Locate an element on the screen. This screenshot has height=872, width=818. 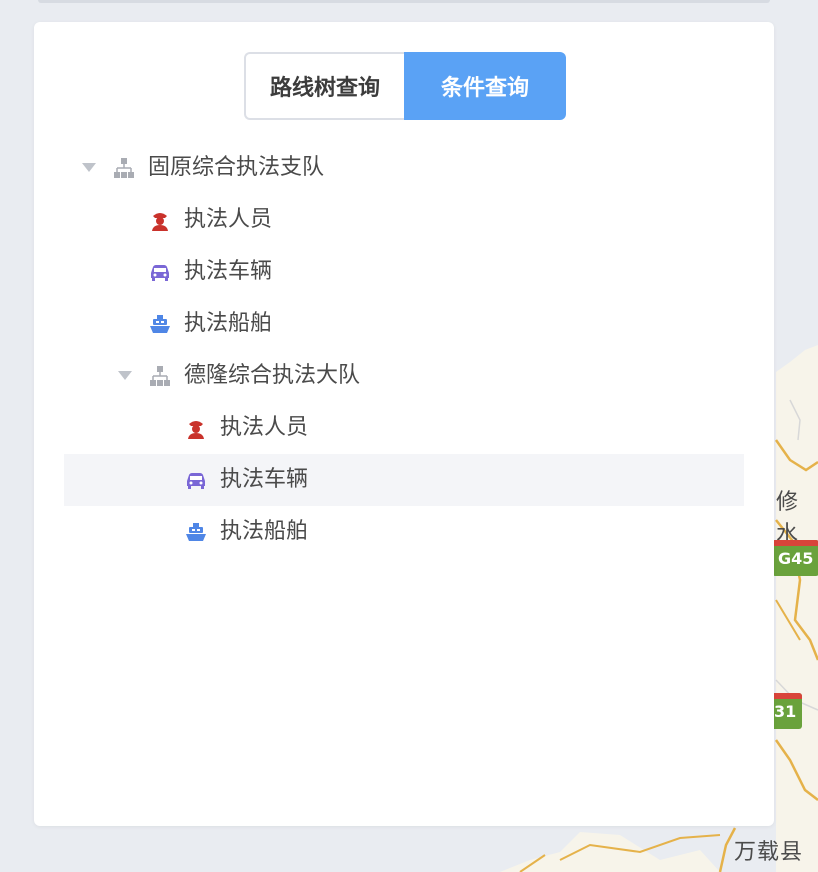
tree-node-sub-ships: 执法船舶 is located at coordinates (404, 532).